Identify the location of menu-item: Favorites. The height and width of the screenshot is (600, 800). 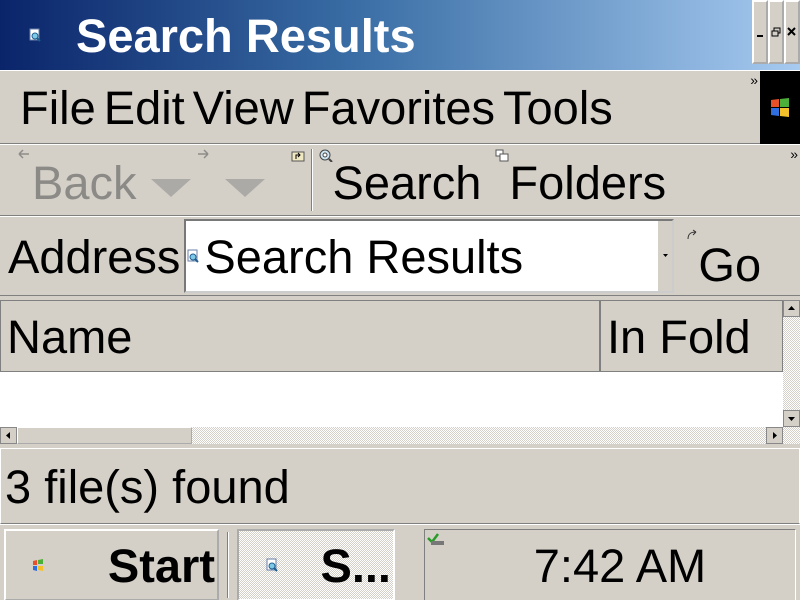
(399, 107).